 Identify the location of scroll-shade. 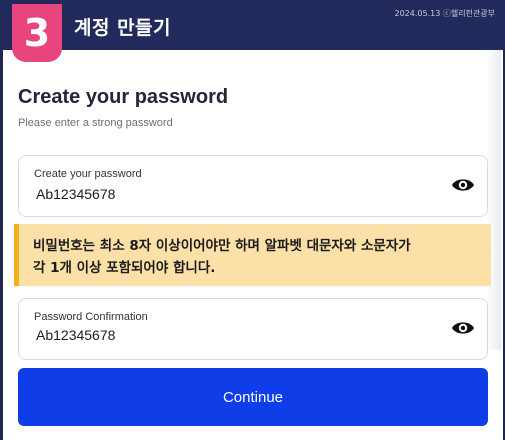
(494, 200).